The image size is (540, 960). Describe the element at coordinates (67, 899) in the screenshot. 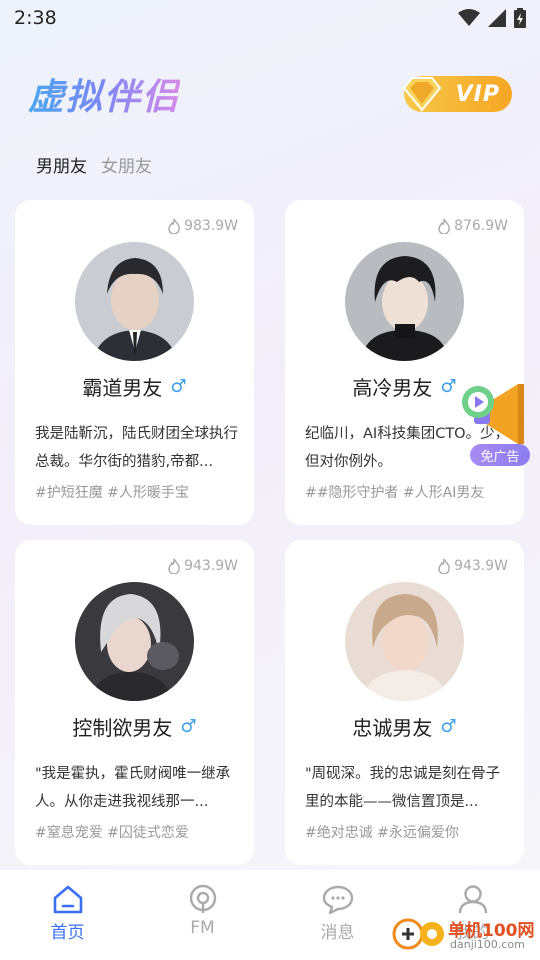

I see `home-icon` at that location.